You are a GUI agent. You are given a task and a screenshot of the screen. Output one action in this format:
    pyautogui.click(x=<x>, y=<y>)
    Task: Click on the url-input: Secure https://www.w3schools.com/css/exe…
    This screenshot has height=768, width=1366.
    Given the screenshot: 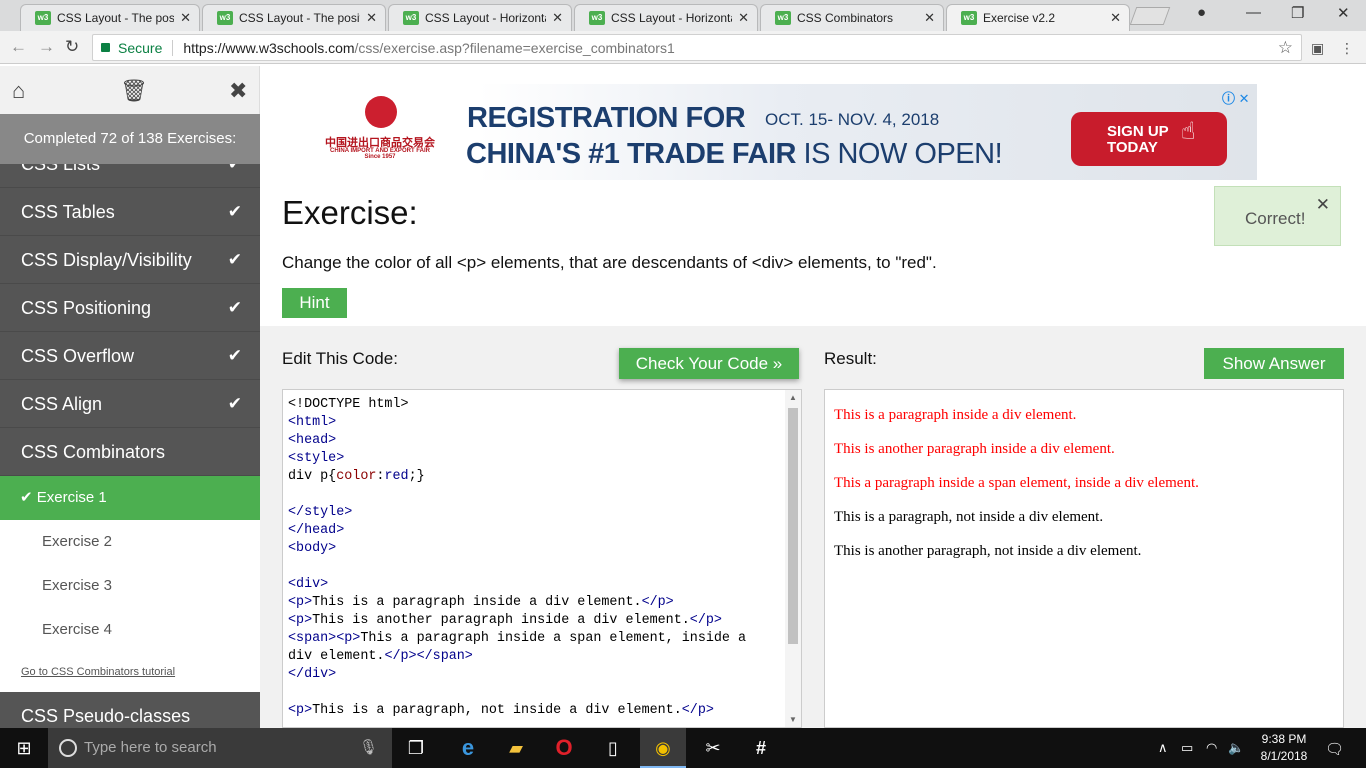 What is the action you would take?
    pyautogui.click(x=697, y=47)
    